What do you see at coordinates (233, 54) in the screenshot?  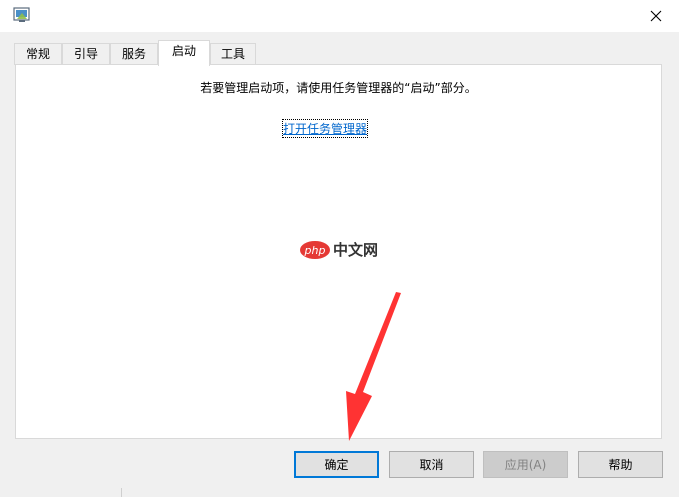 I see `tab-tools: 工具` at bounding box center [233, 54].